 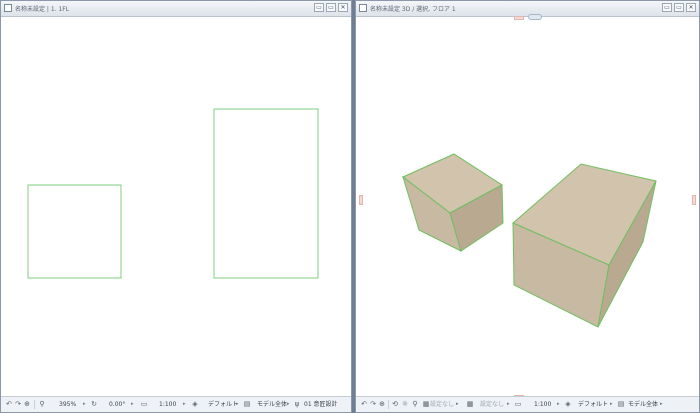 What do you see at coordinates (74, 231) in the screenshot?
I see `element-outline-square` at bounding box center [74, 231].